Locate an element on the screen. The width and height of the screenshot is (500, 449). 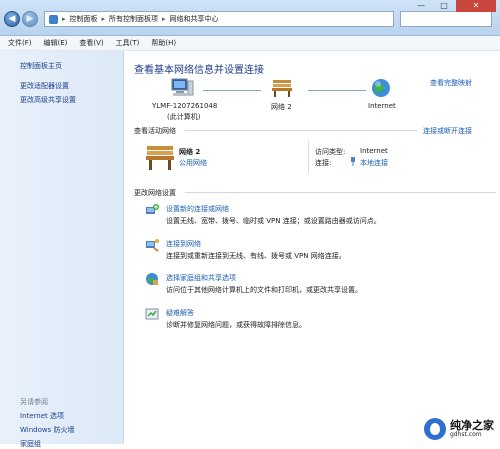
brand-logo-icon is located at coordinates (435, 429).